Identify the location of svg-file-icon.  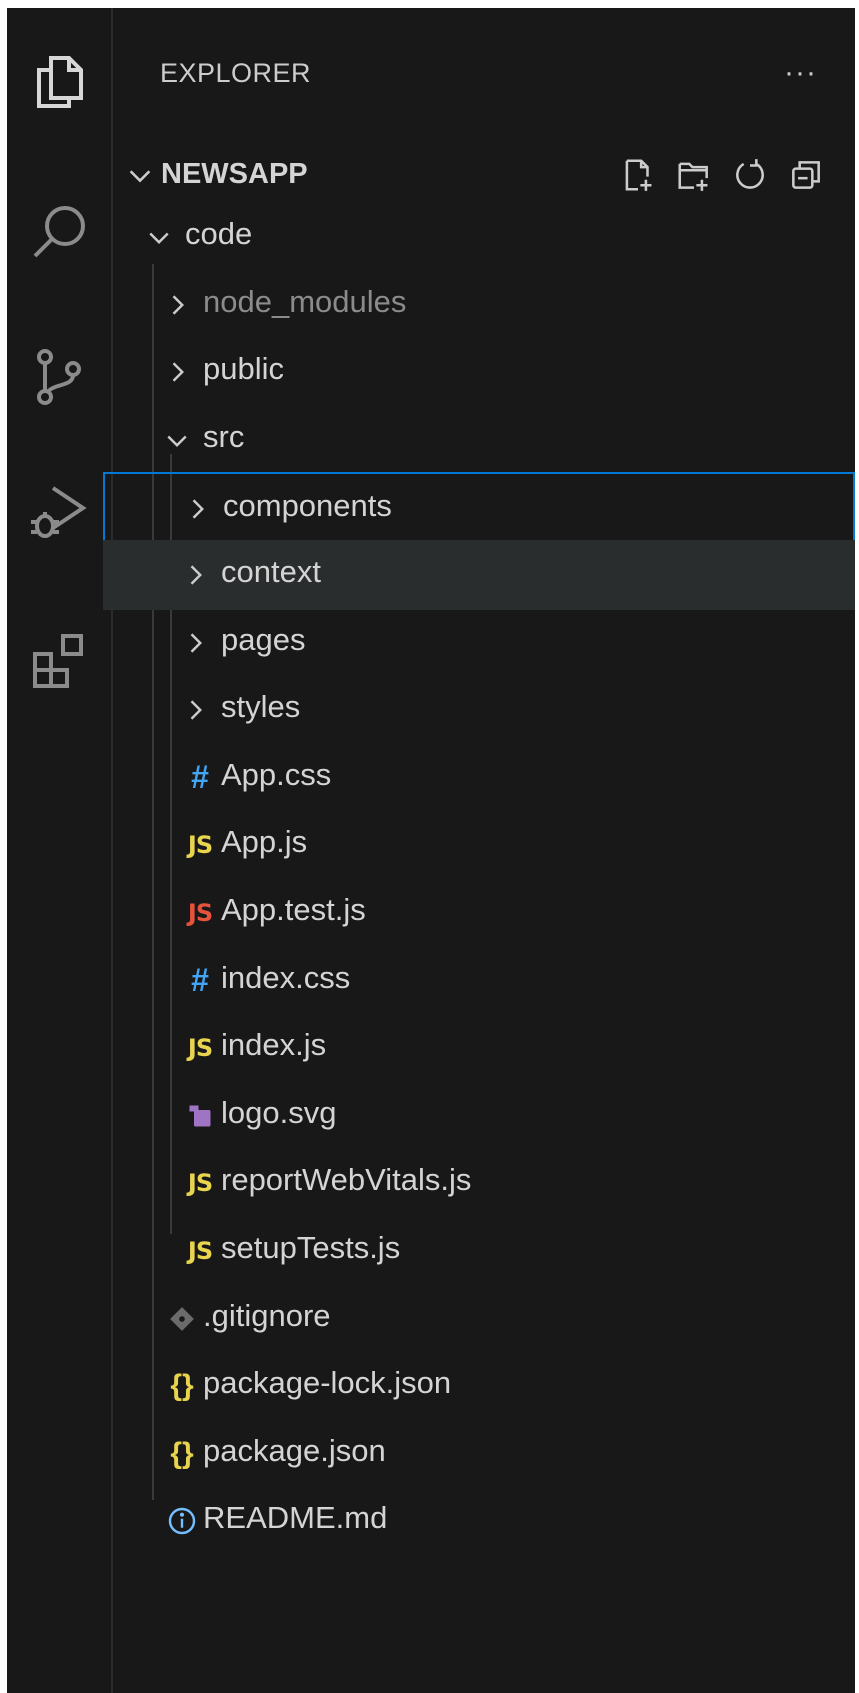
(200, 1116).